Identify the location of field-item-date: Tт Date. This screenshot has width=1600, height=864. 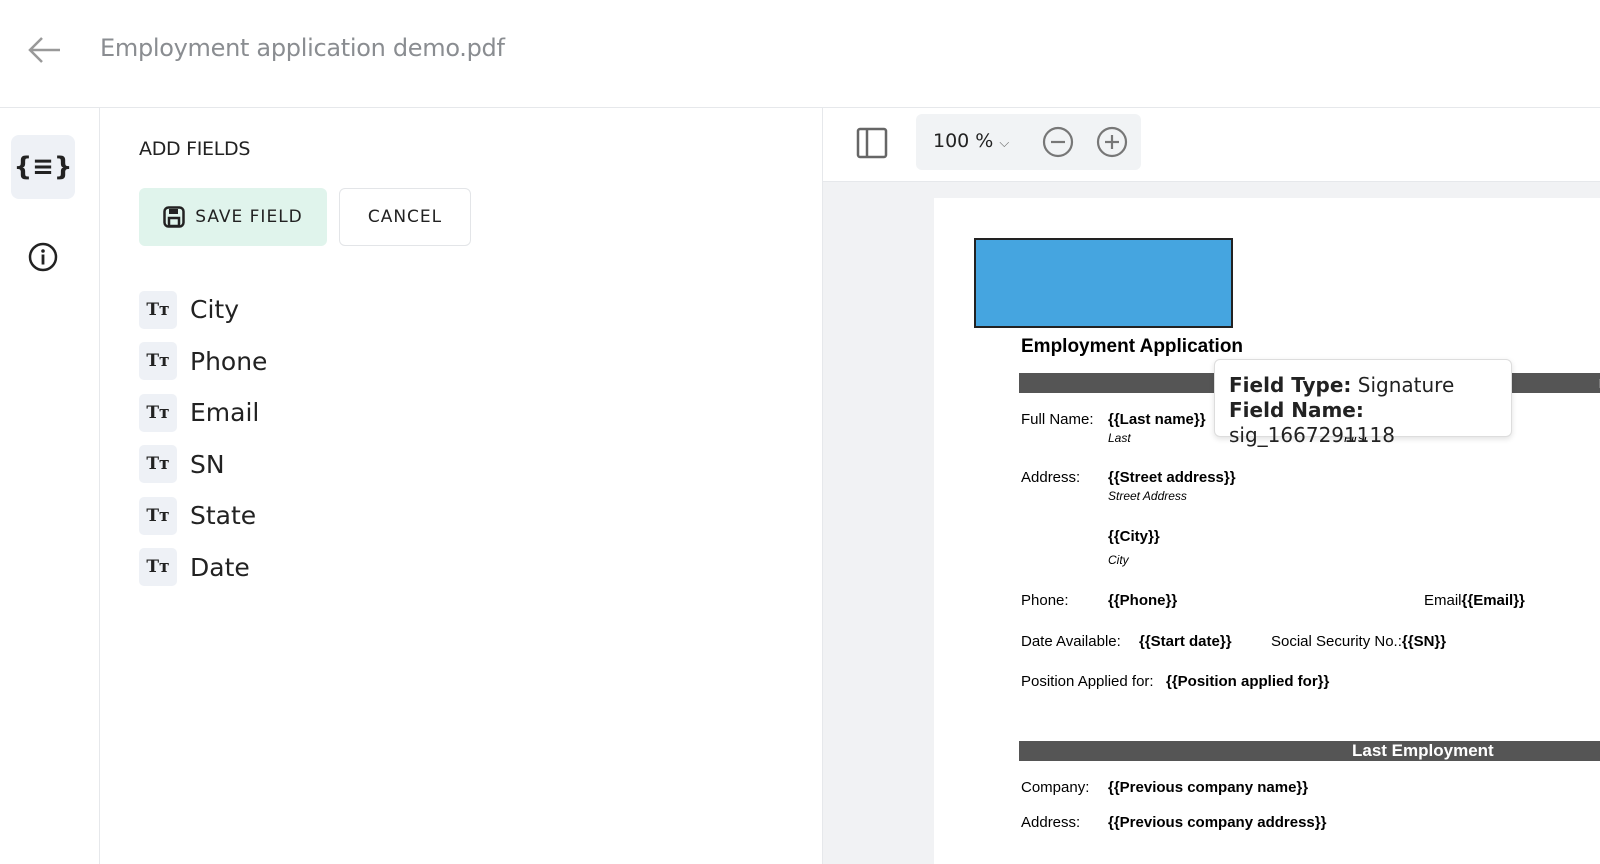
(203, 568).